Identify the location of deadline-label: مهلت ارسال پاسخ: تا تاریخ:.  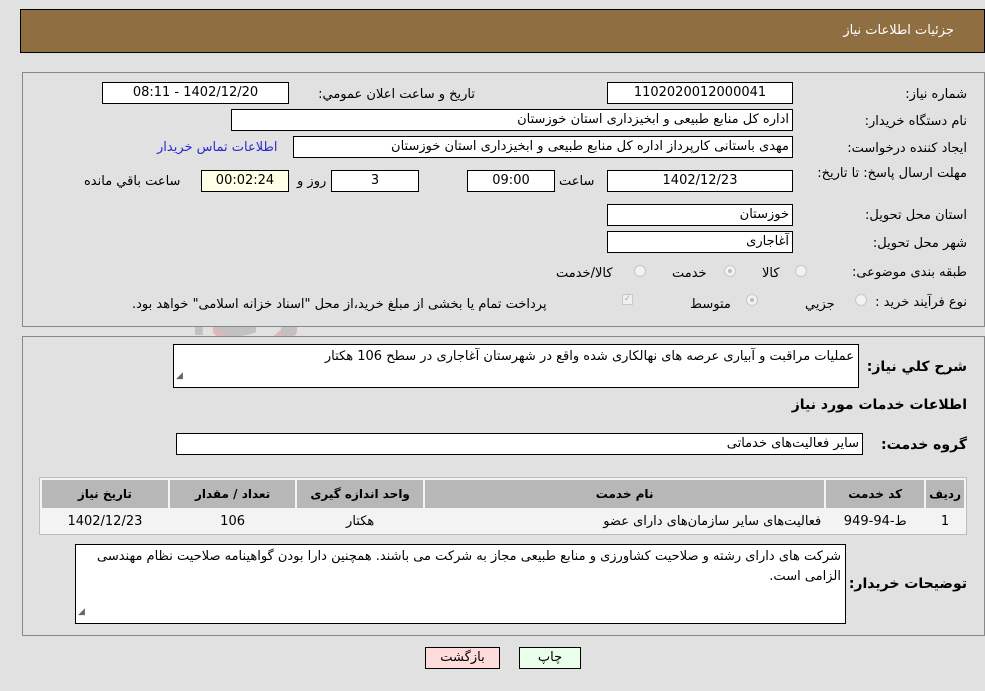
(892, 173).